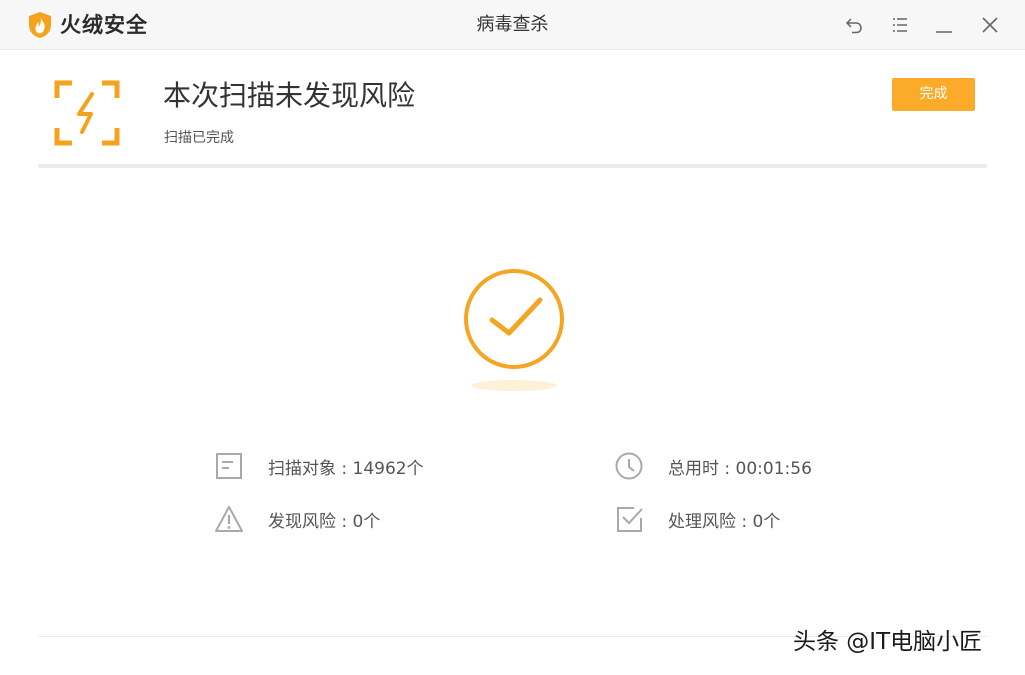 This screenshot has height=675, width=1025. I want to click on minimize-button, so click(944, 25).